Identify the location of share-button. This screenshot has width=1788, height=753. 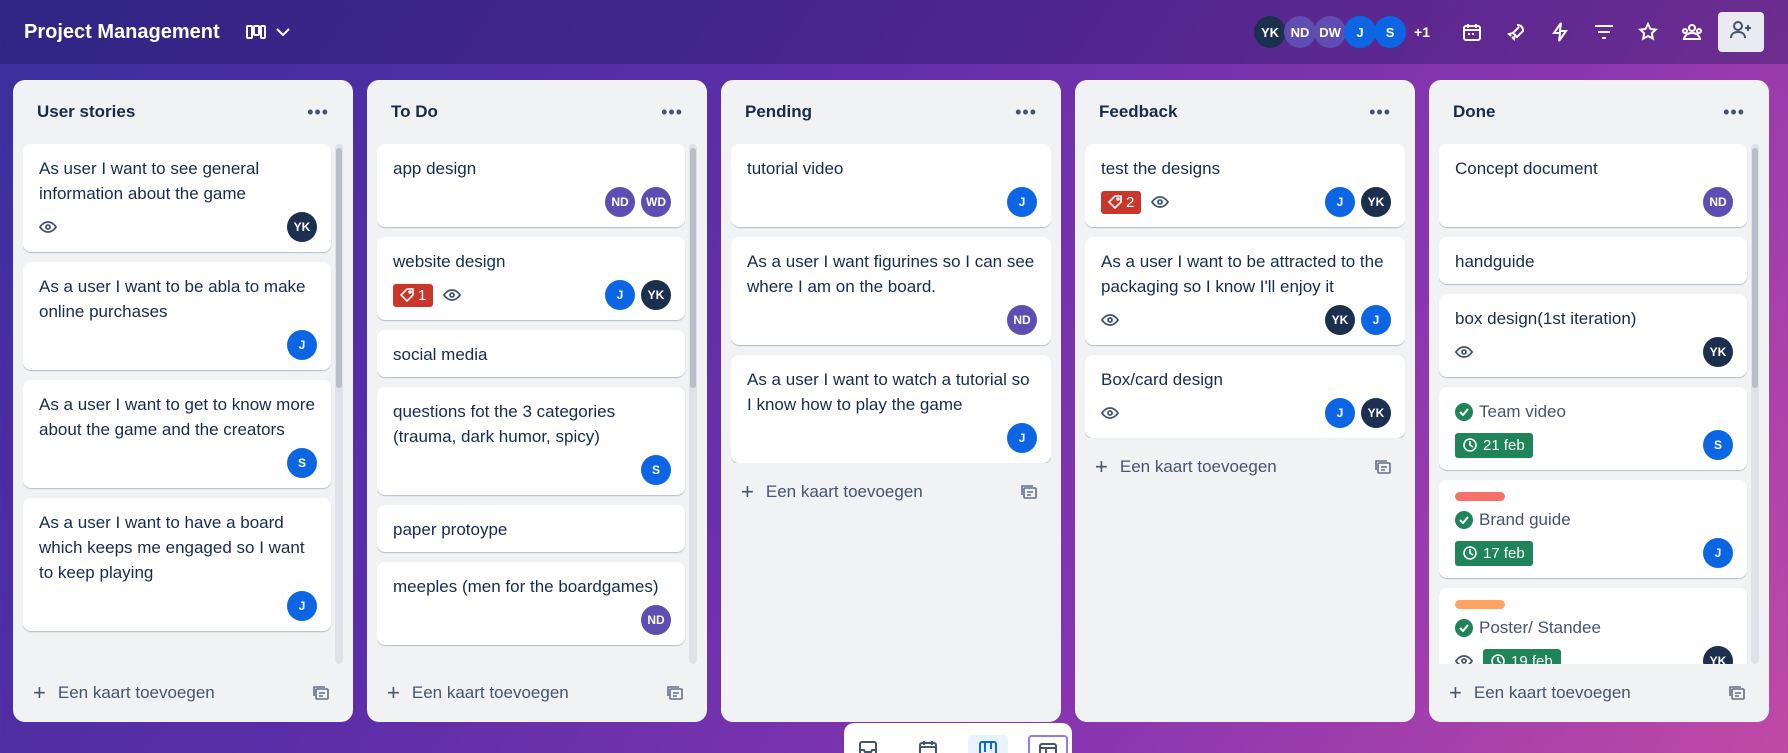
(1741, 32).